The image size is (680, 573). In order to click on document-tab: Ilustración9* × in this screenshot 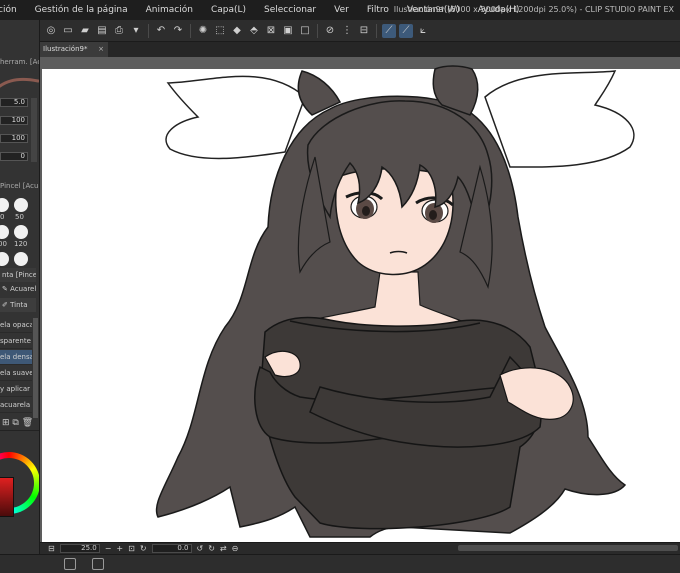, I will do `click(74, 49)`.